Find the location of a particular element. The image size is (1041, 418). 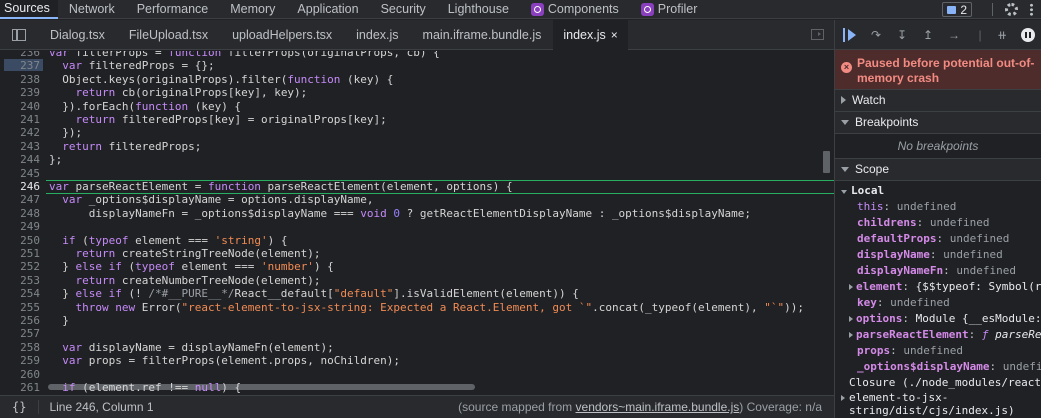

close-icon: × is located at coordinates (614, 35).